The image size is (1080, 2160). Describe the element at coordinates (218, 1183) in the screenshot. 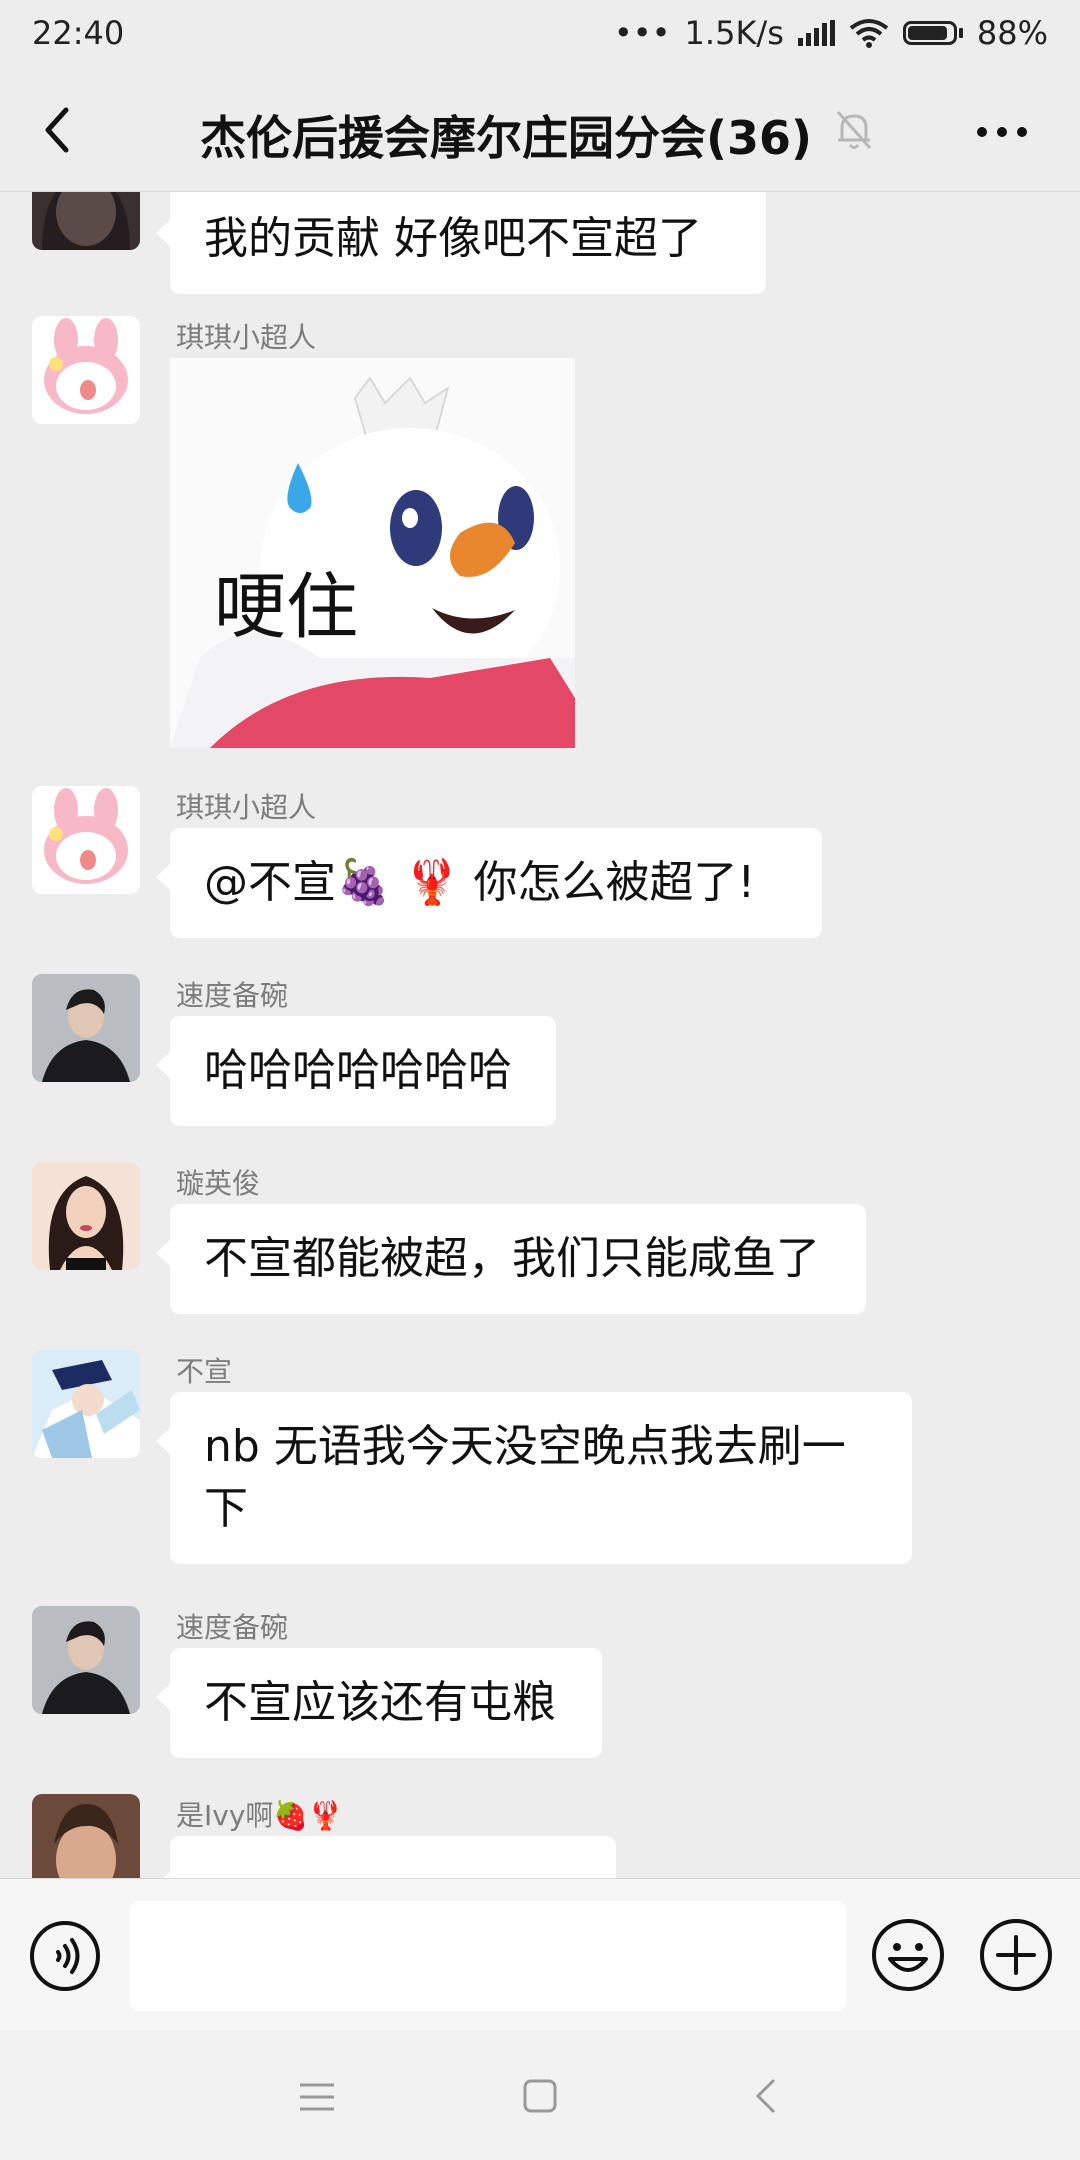

I see `sender-name: 璇英俊` at that location.